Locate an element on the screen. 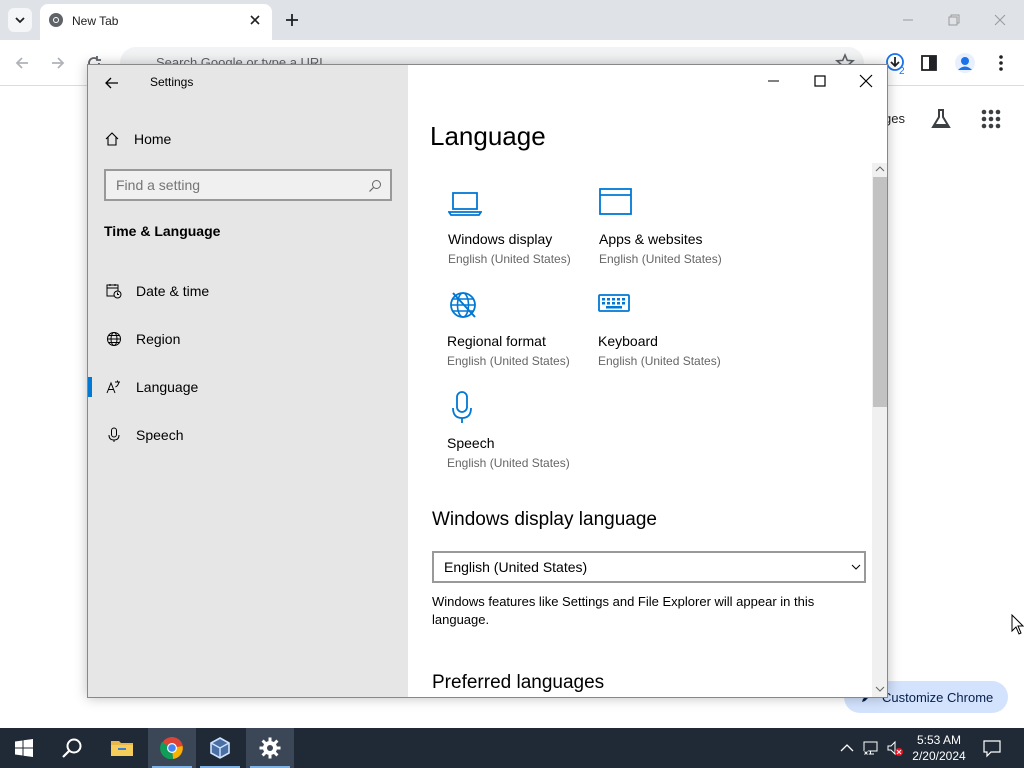 Image resolution: width=1024 pixels, height=768 pixels. apps-grid-icon is located at coordinates (991, 119).